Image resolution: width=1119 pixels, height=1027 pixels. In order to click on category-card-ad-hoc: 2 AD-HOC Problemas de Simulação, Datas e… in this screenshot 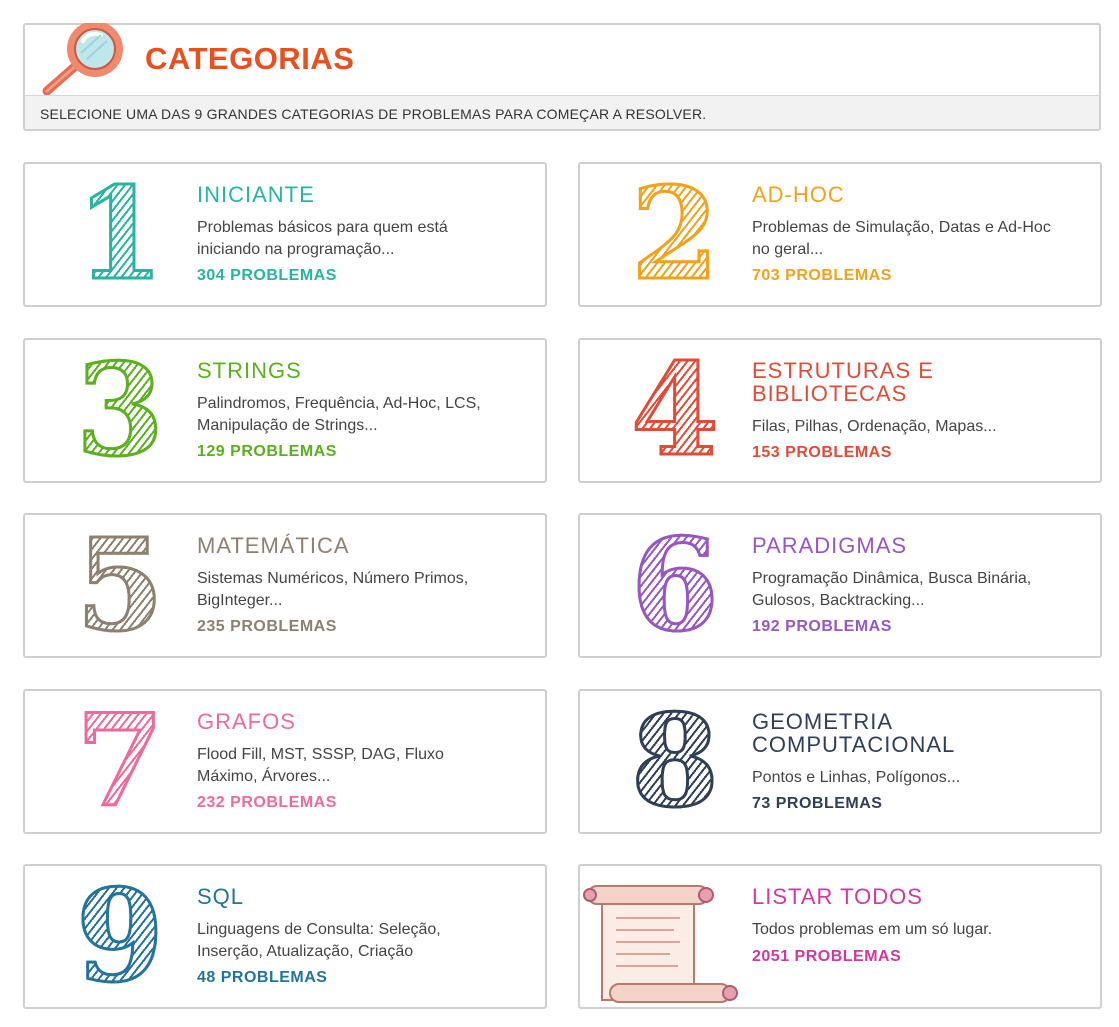, I will do `click(840, 234)`.